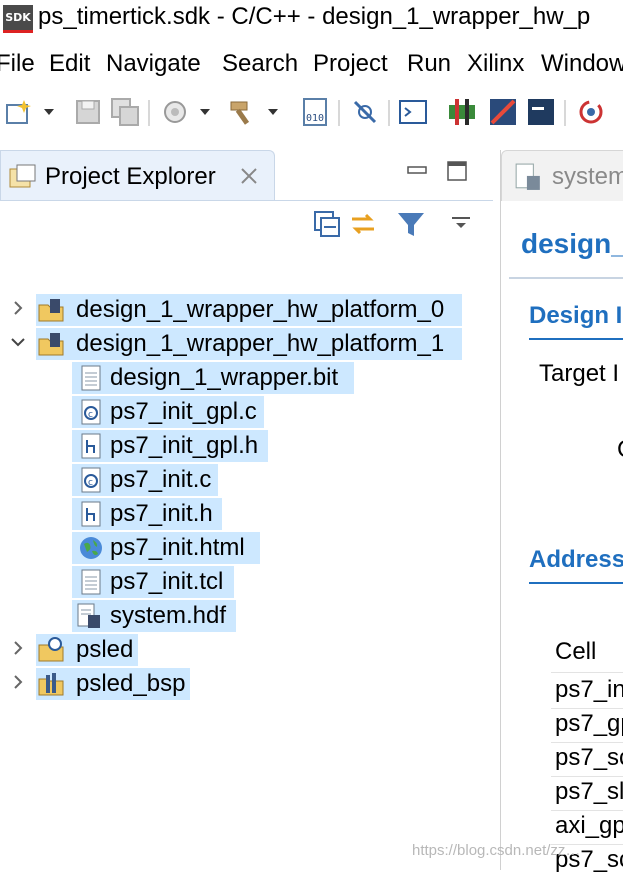 The height and width of the screenshot is (874, 623). Describe the element at coordinates (167, 581) in the screenshot. I see `tree-item-label: ps7_init.tcl` at that location.